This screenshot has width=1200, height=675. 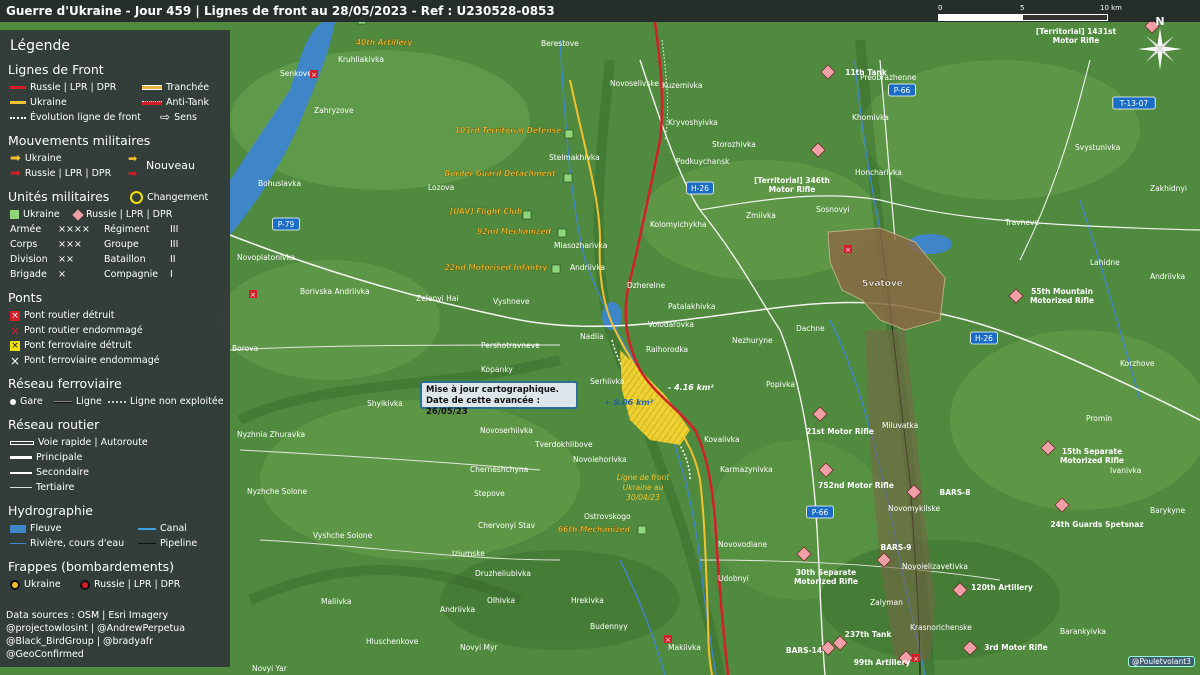 I want to click on town-label: Bohuslavka, so click(x=279, y=183).